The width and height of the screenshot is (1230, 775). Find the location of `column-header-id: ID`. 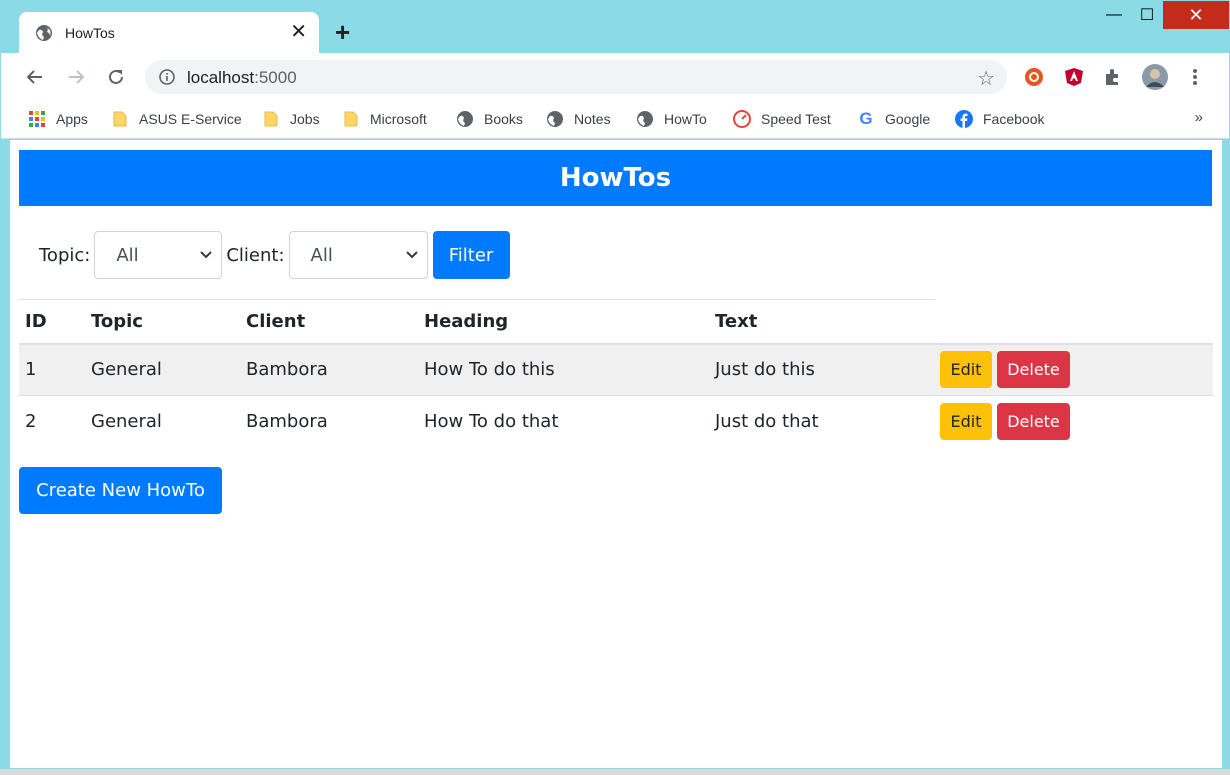

column-header-id: ID is located at coordinates (52, 322).